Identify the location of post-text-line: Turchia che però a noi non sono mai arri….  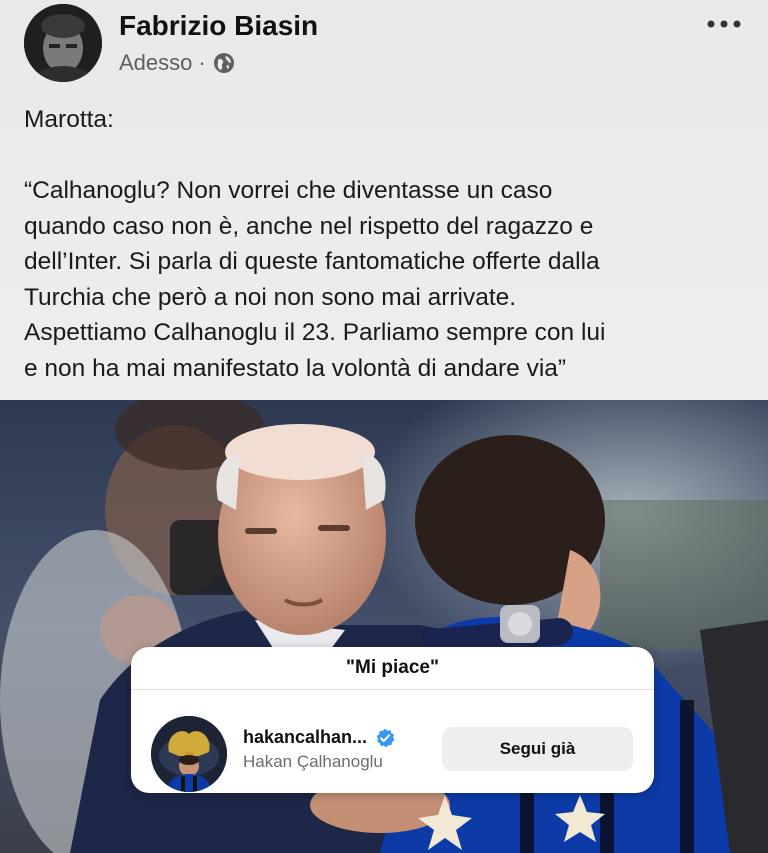
(270, 297).